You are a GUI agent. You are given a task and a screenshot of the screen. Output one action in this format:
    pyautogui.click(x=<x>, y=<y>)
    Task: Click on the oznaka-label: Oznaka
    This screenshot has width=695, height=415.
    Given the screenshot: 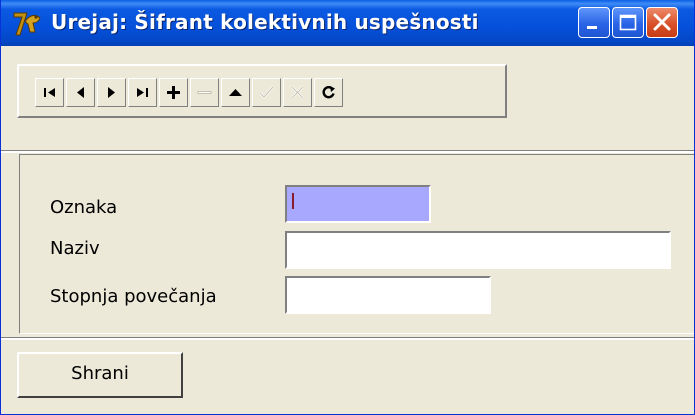 What is the action you would take?
    pyautogui.click(x=84, y=207)
    